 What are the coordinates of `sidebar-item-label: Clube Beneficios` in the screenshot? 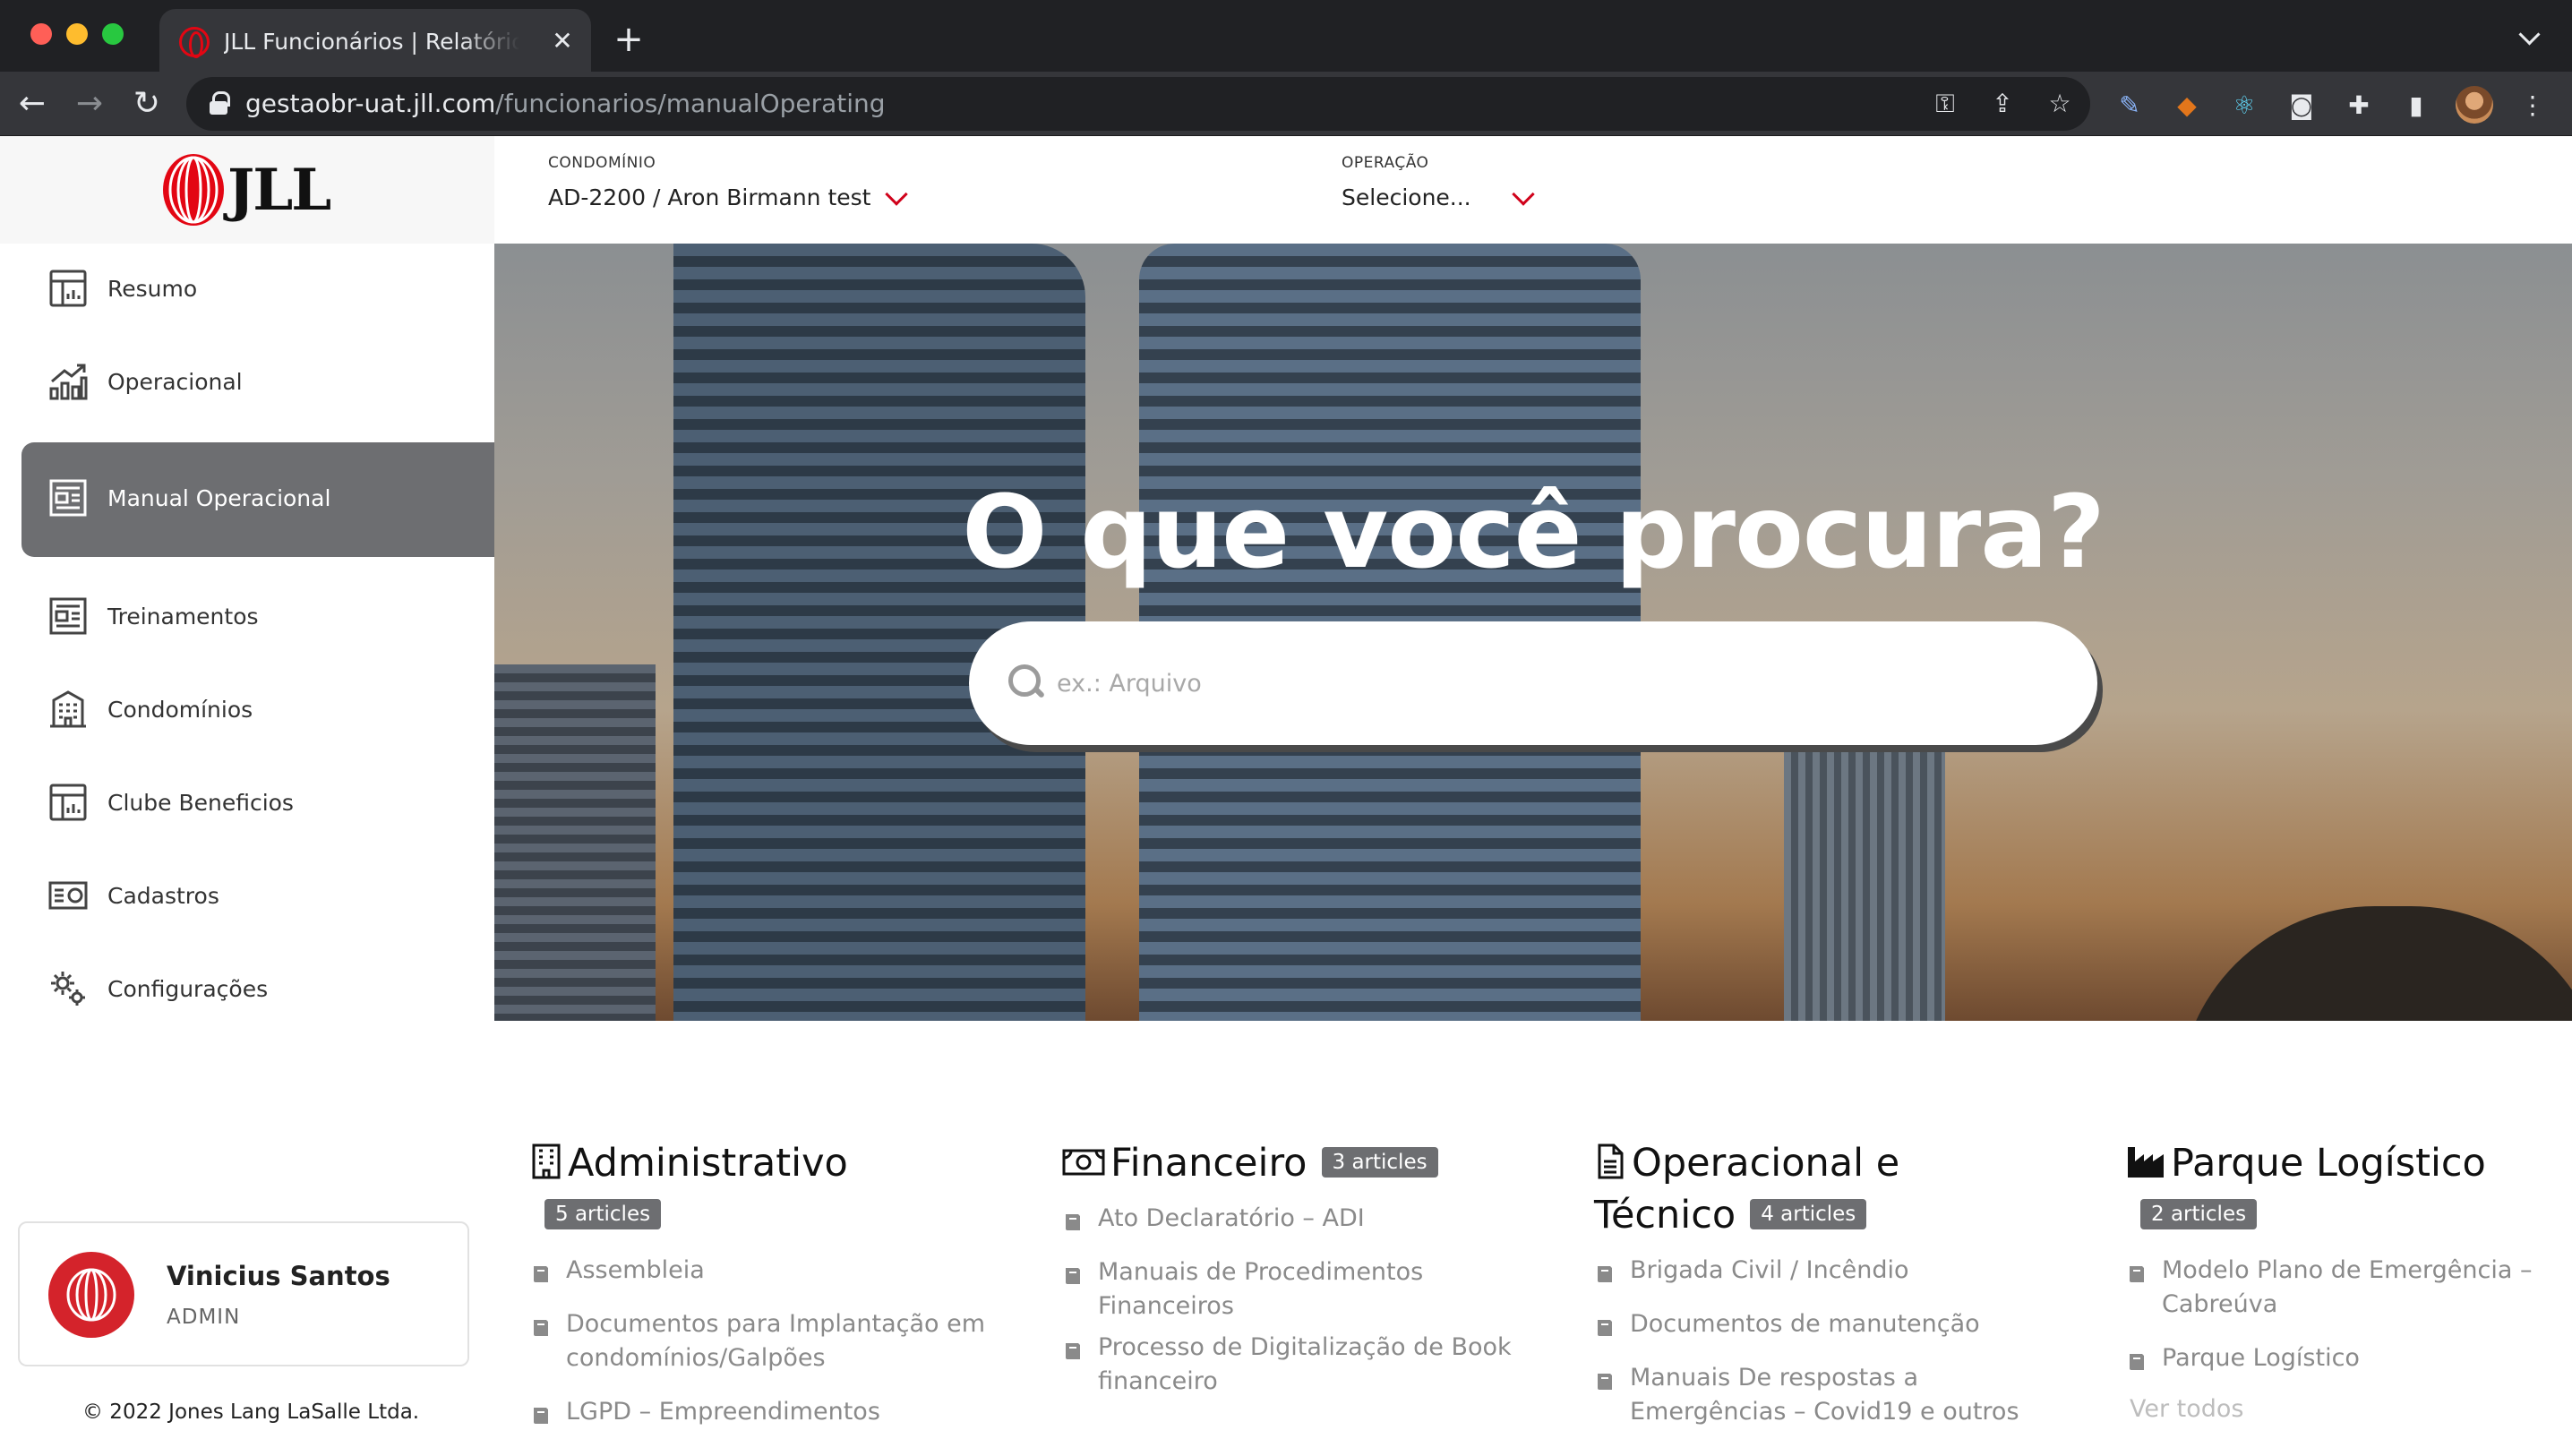 It's located at (201, 803).